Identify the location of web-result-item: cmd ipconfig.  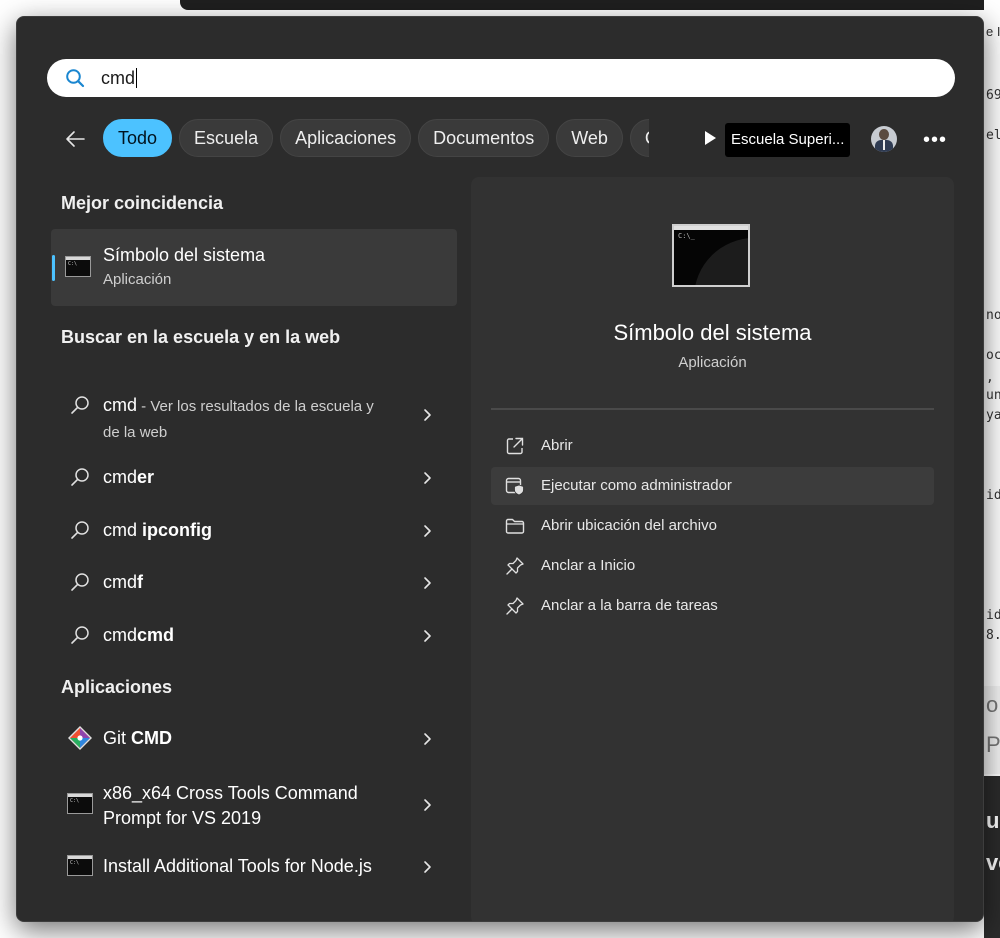
(254, 530).